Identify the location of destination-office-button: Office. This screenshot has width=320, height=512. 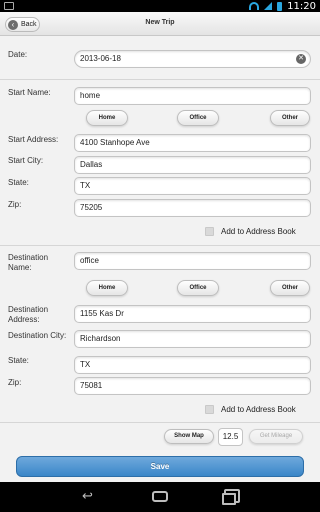
(198, 288).